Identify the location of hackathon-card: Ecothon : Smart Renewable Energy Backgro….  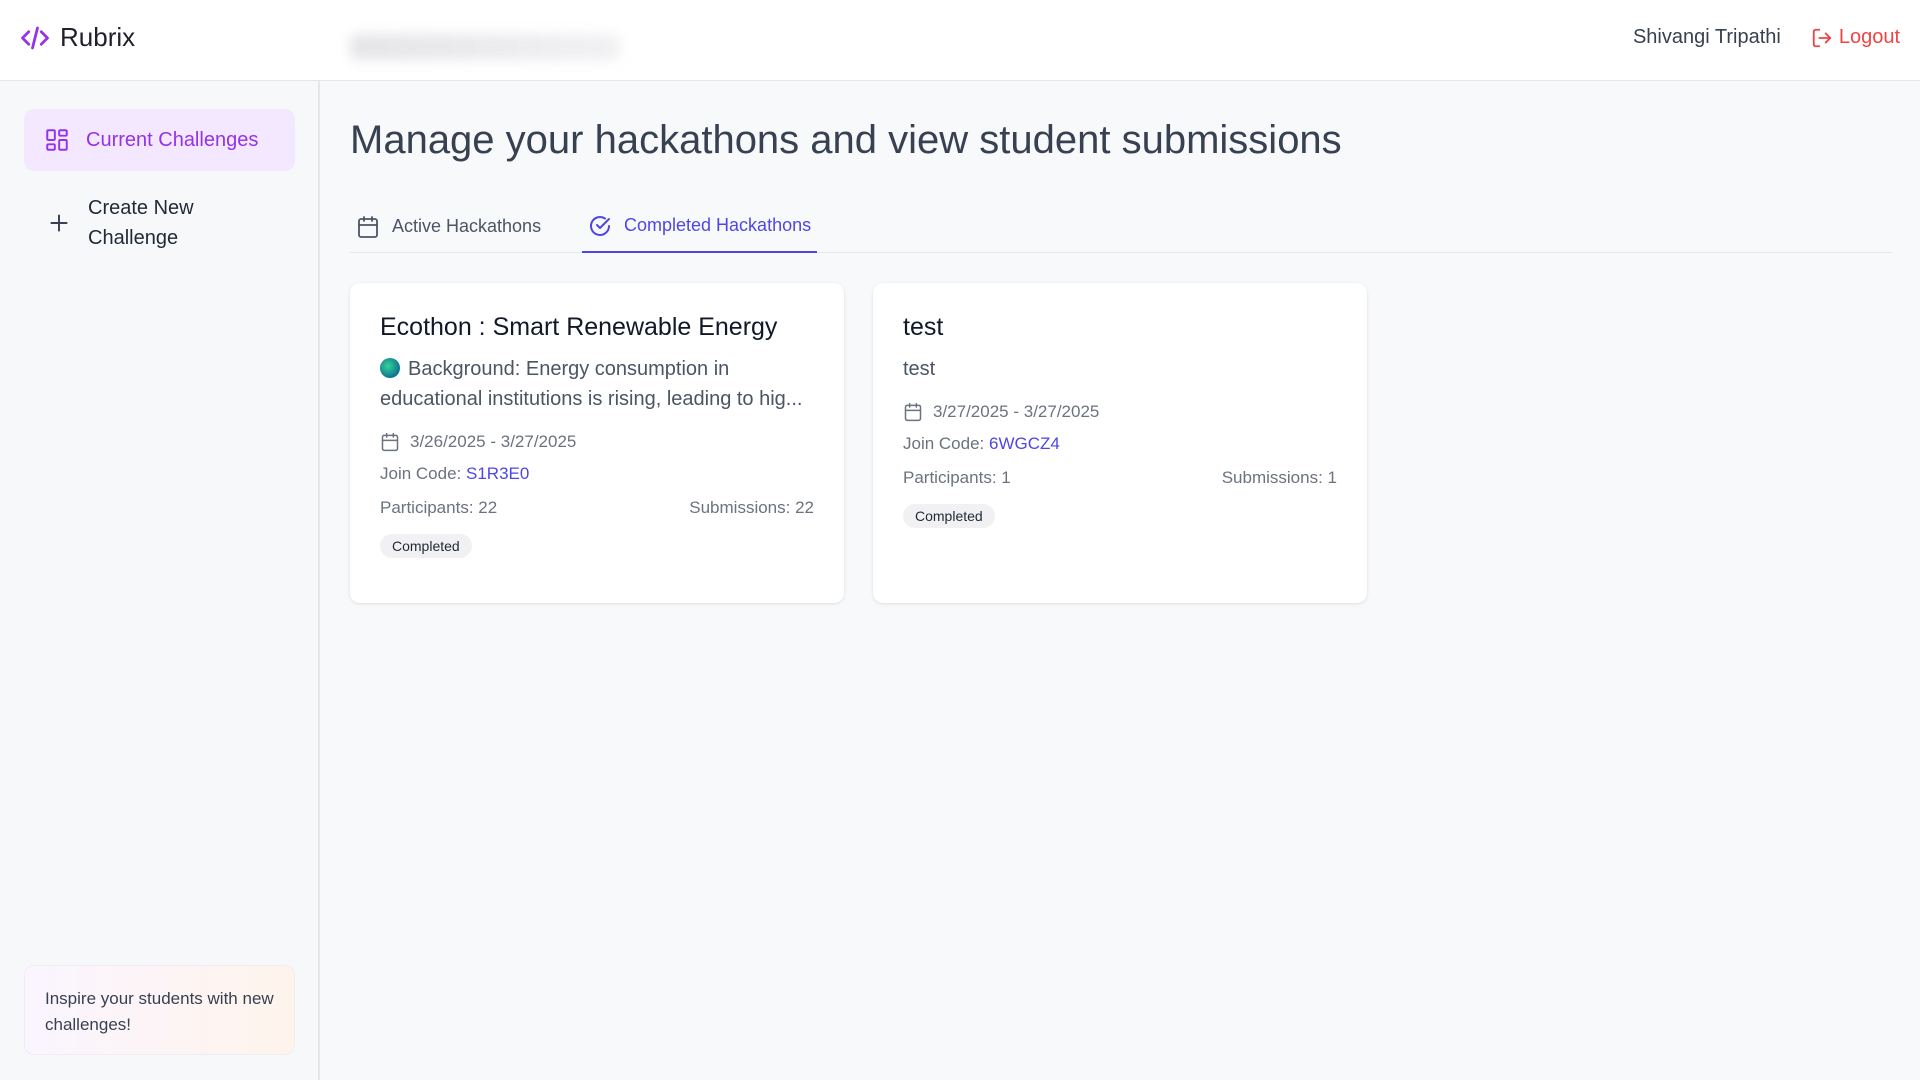
(597, 443).